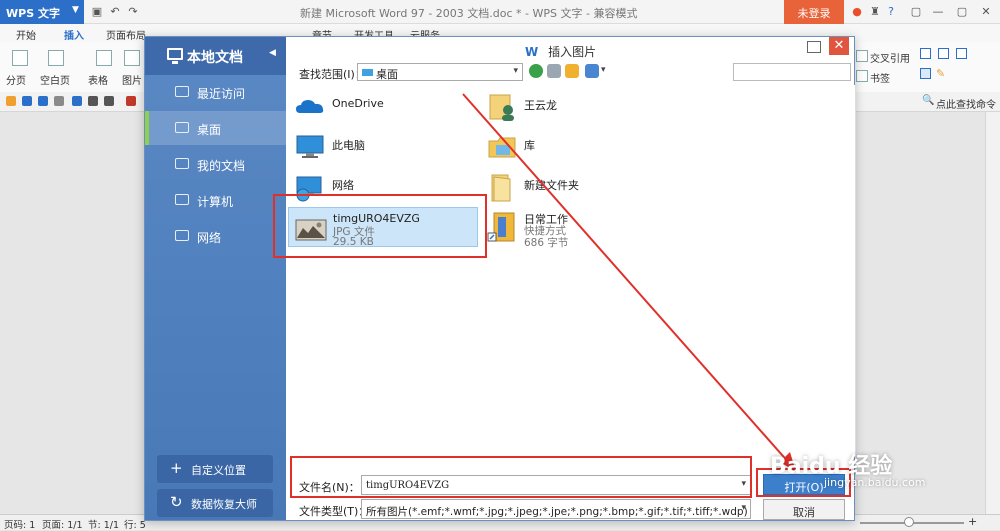  Describe the element at coordinates (875, 482) in the screenshot. I see `baidu-watermark-url: jingyan.baidu.com` at that location.